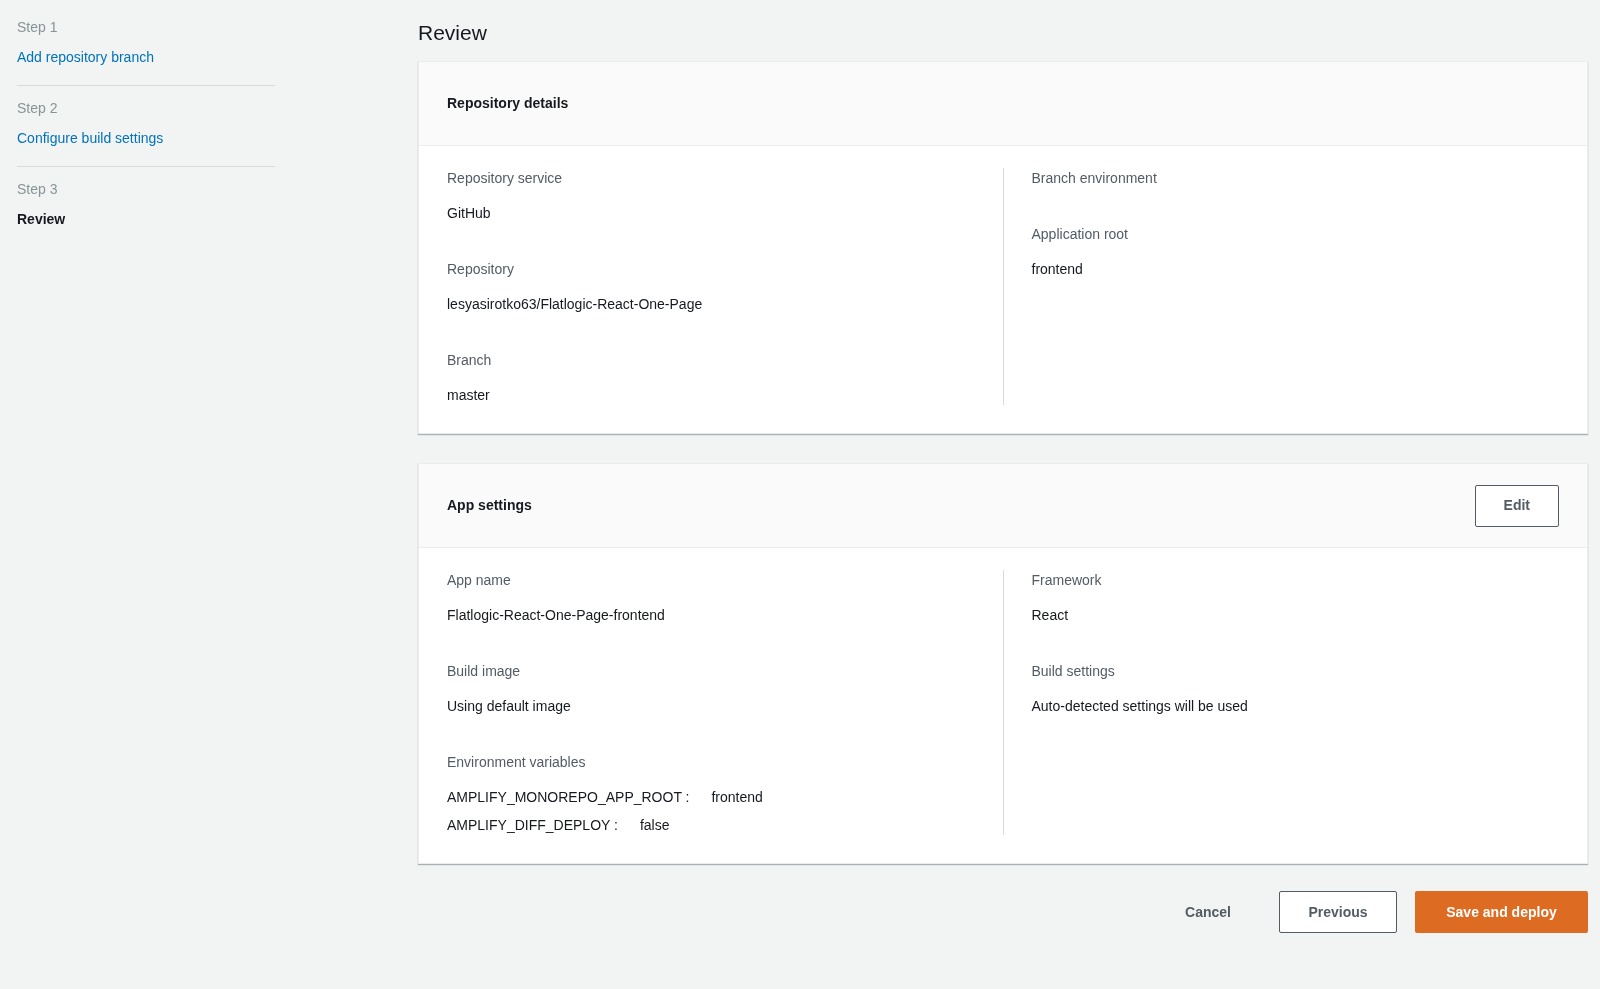 Image resolution: width=1600 pixels, height=989 pixels. Describe the element at coordinates (146, 57) in the screenshot. I see `step-link: Add repository branch` at that location.